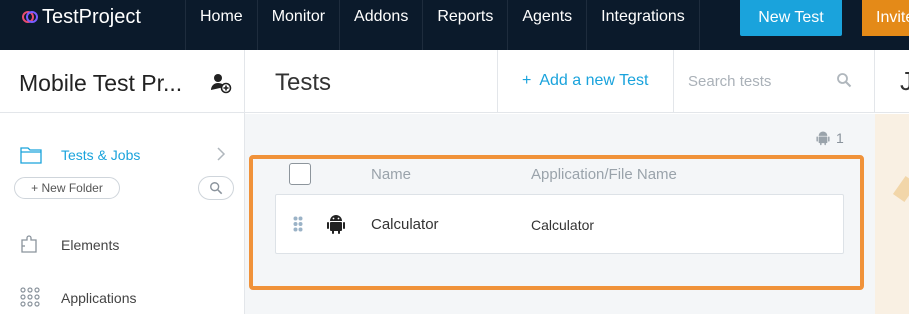 The image size is (909, 314). Describe the element at coordinates (464, 25) in the screenshot. I see `nav-reports: Reports` at that location.